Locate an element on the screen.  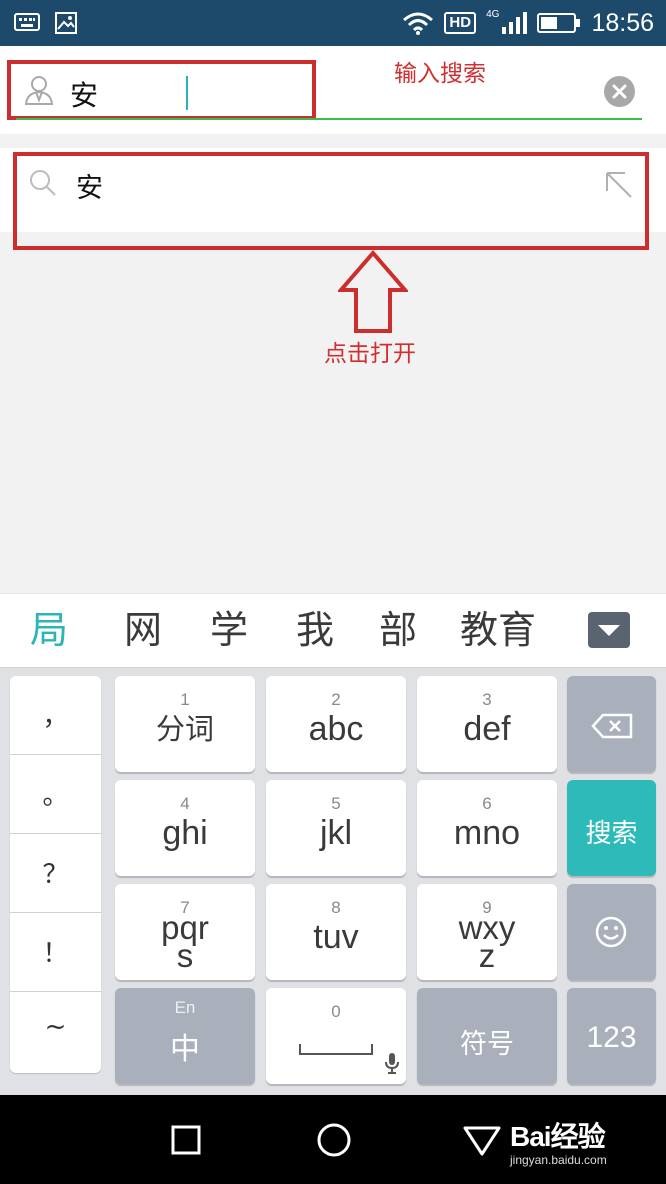
punctuation-list: ， 。 ？ ！ ~ is located at coordinates (55, 874).